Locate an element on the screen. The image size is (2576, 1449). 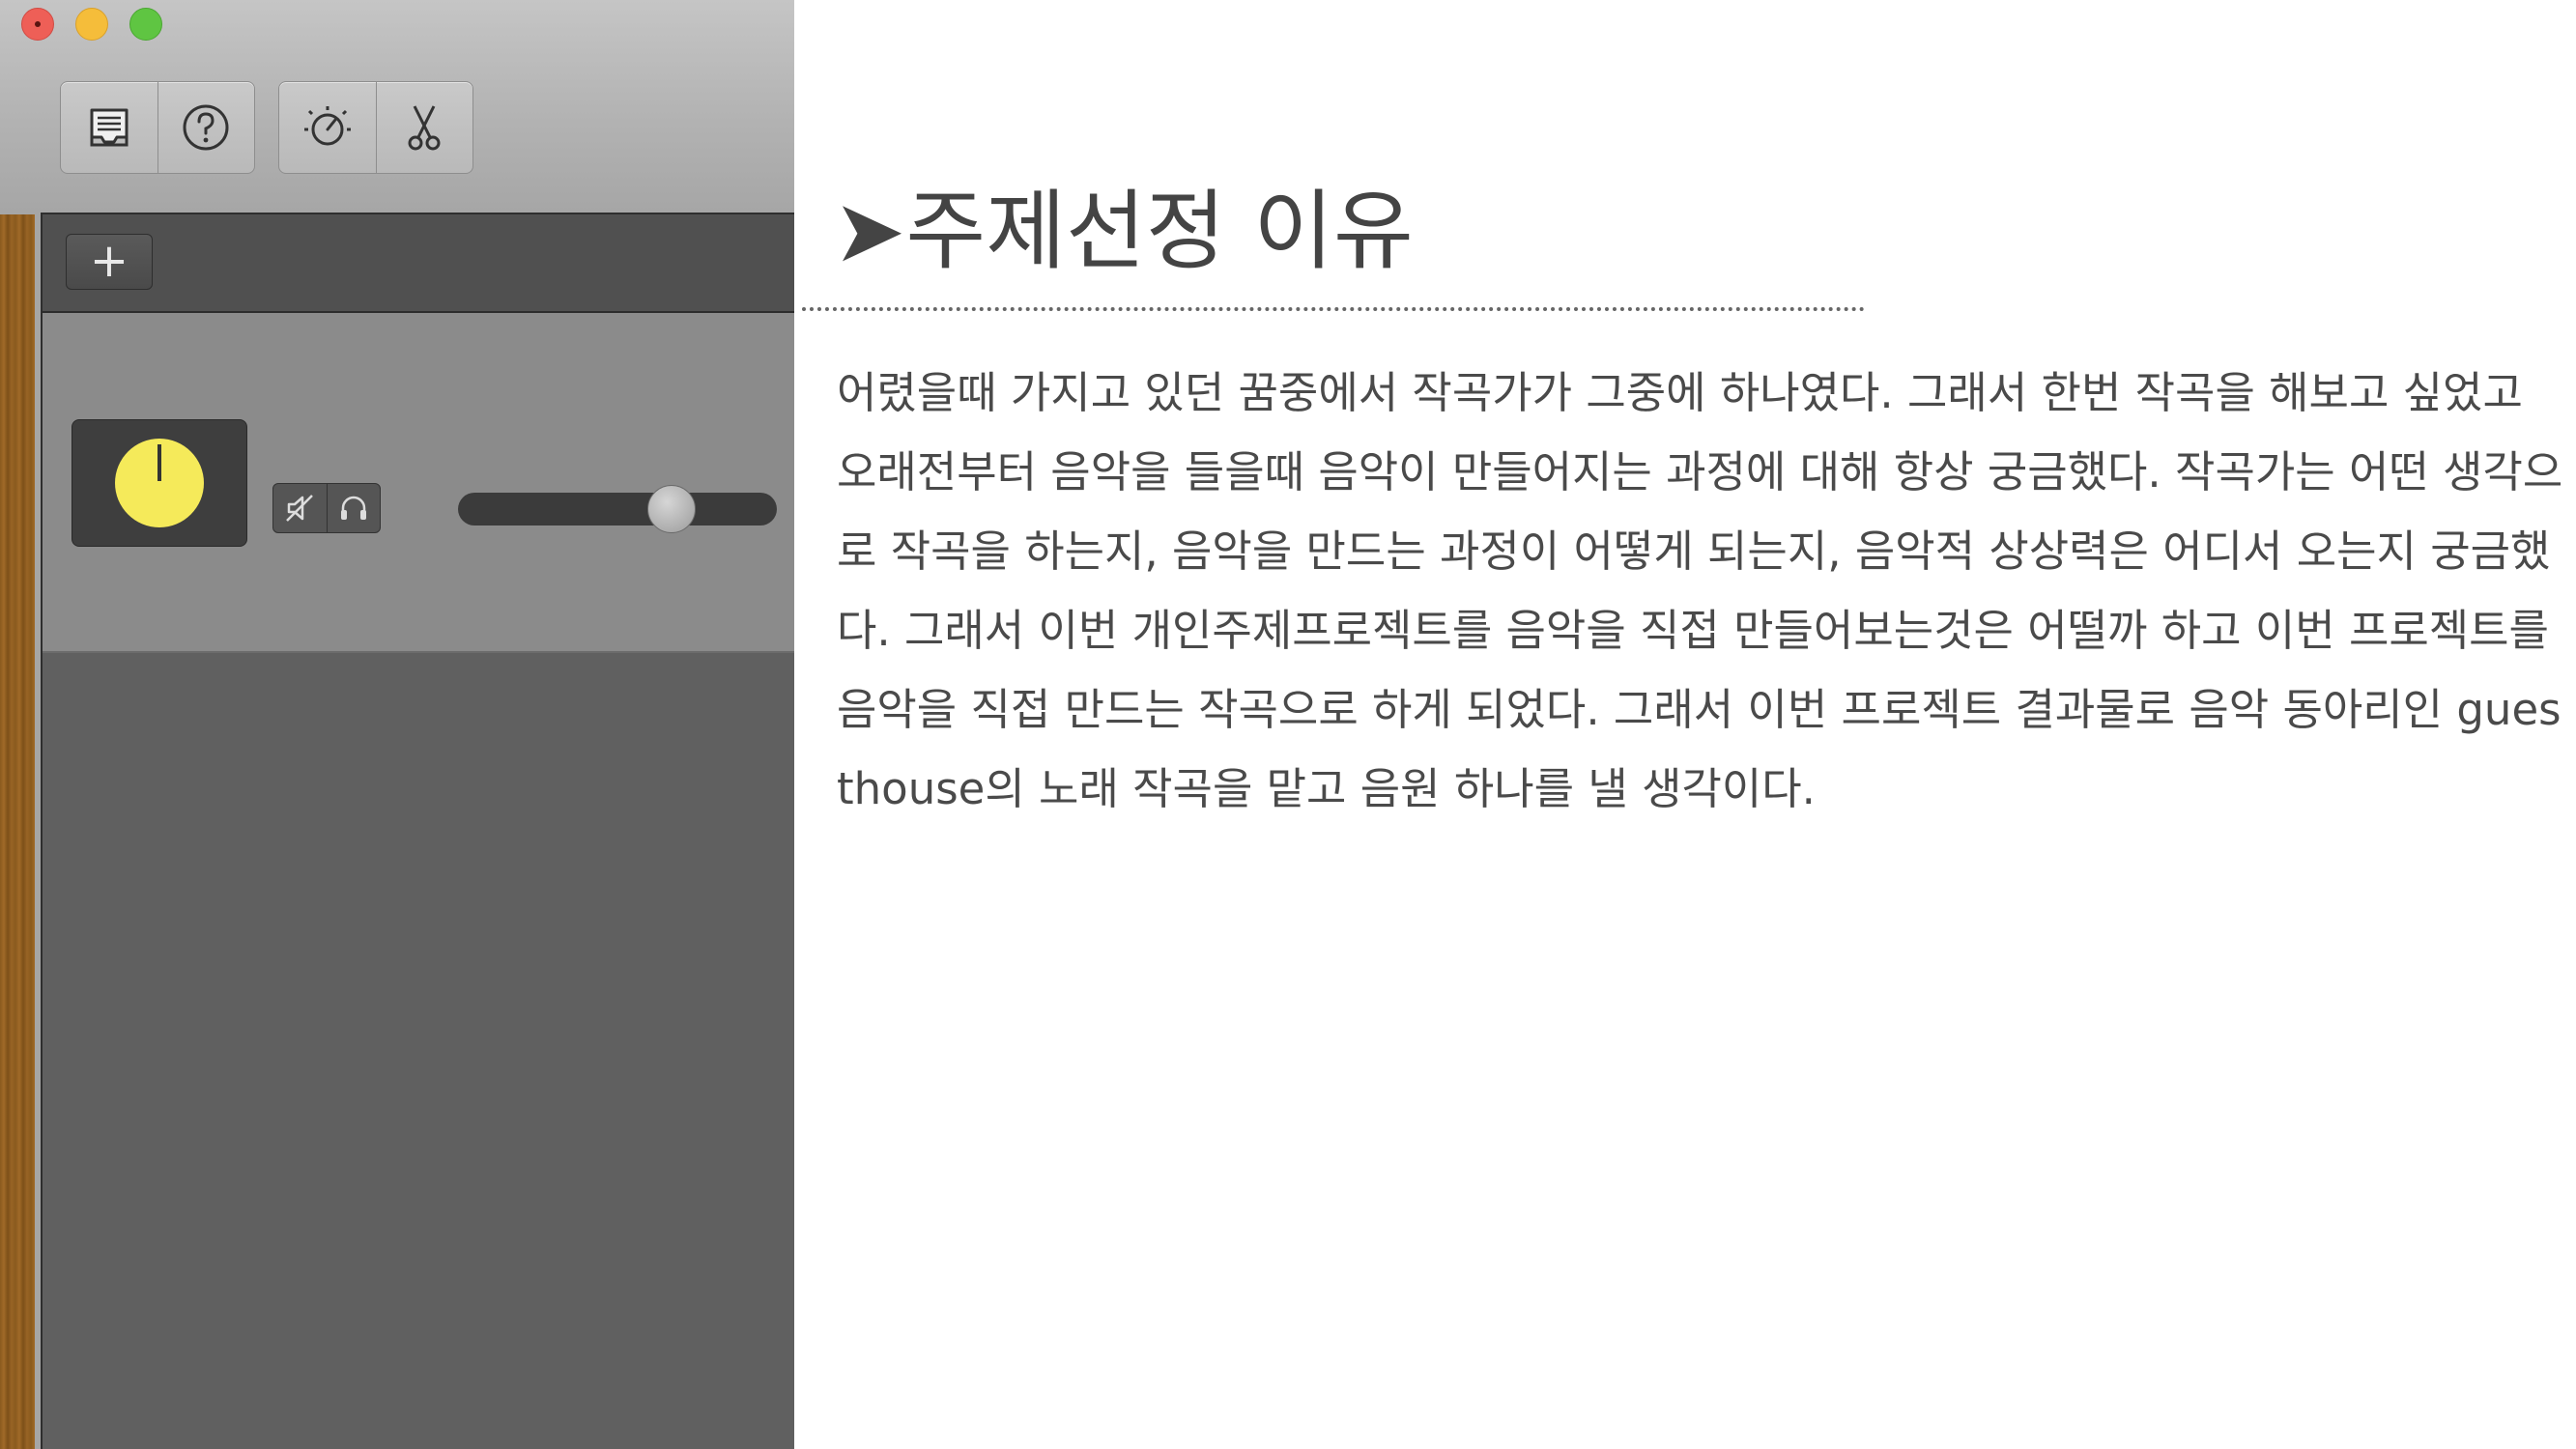
dotted-divider is located at coordinates (1334, 309).